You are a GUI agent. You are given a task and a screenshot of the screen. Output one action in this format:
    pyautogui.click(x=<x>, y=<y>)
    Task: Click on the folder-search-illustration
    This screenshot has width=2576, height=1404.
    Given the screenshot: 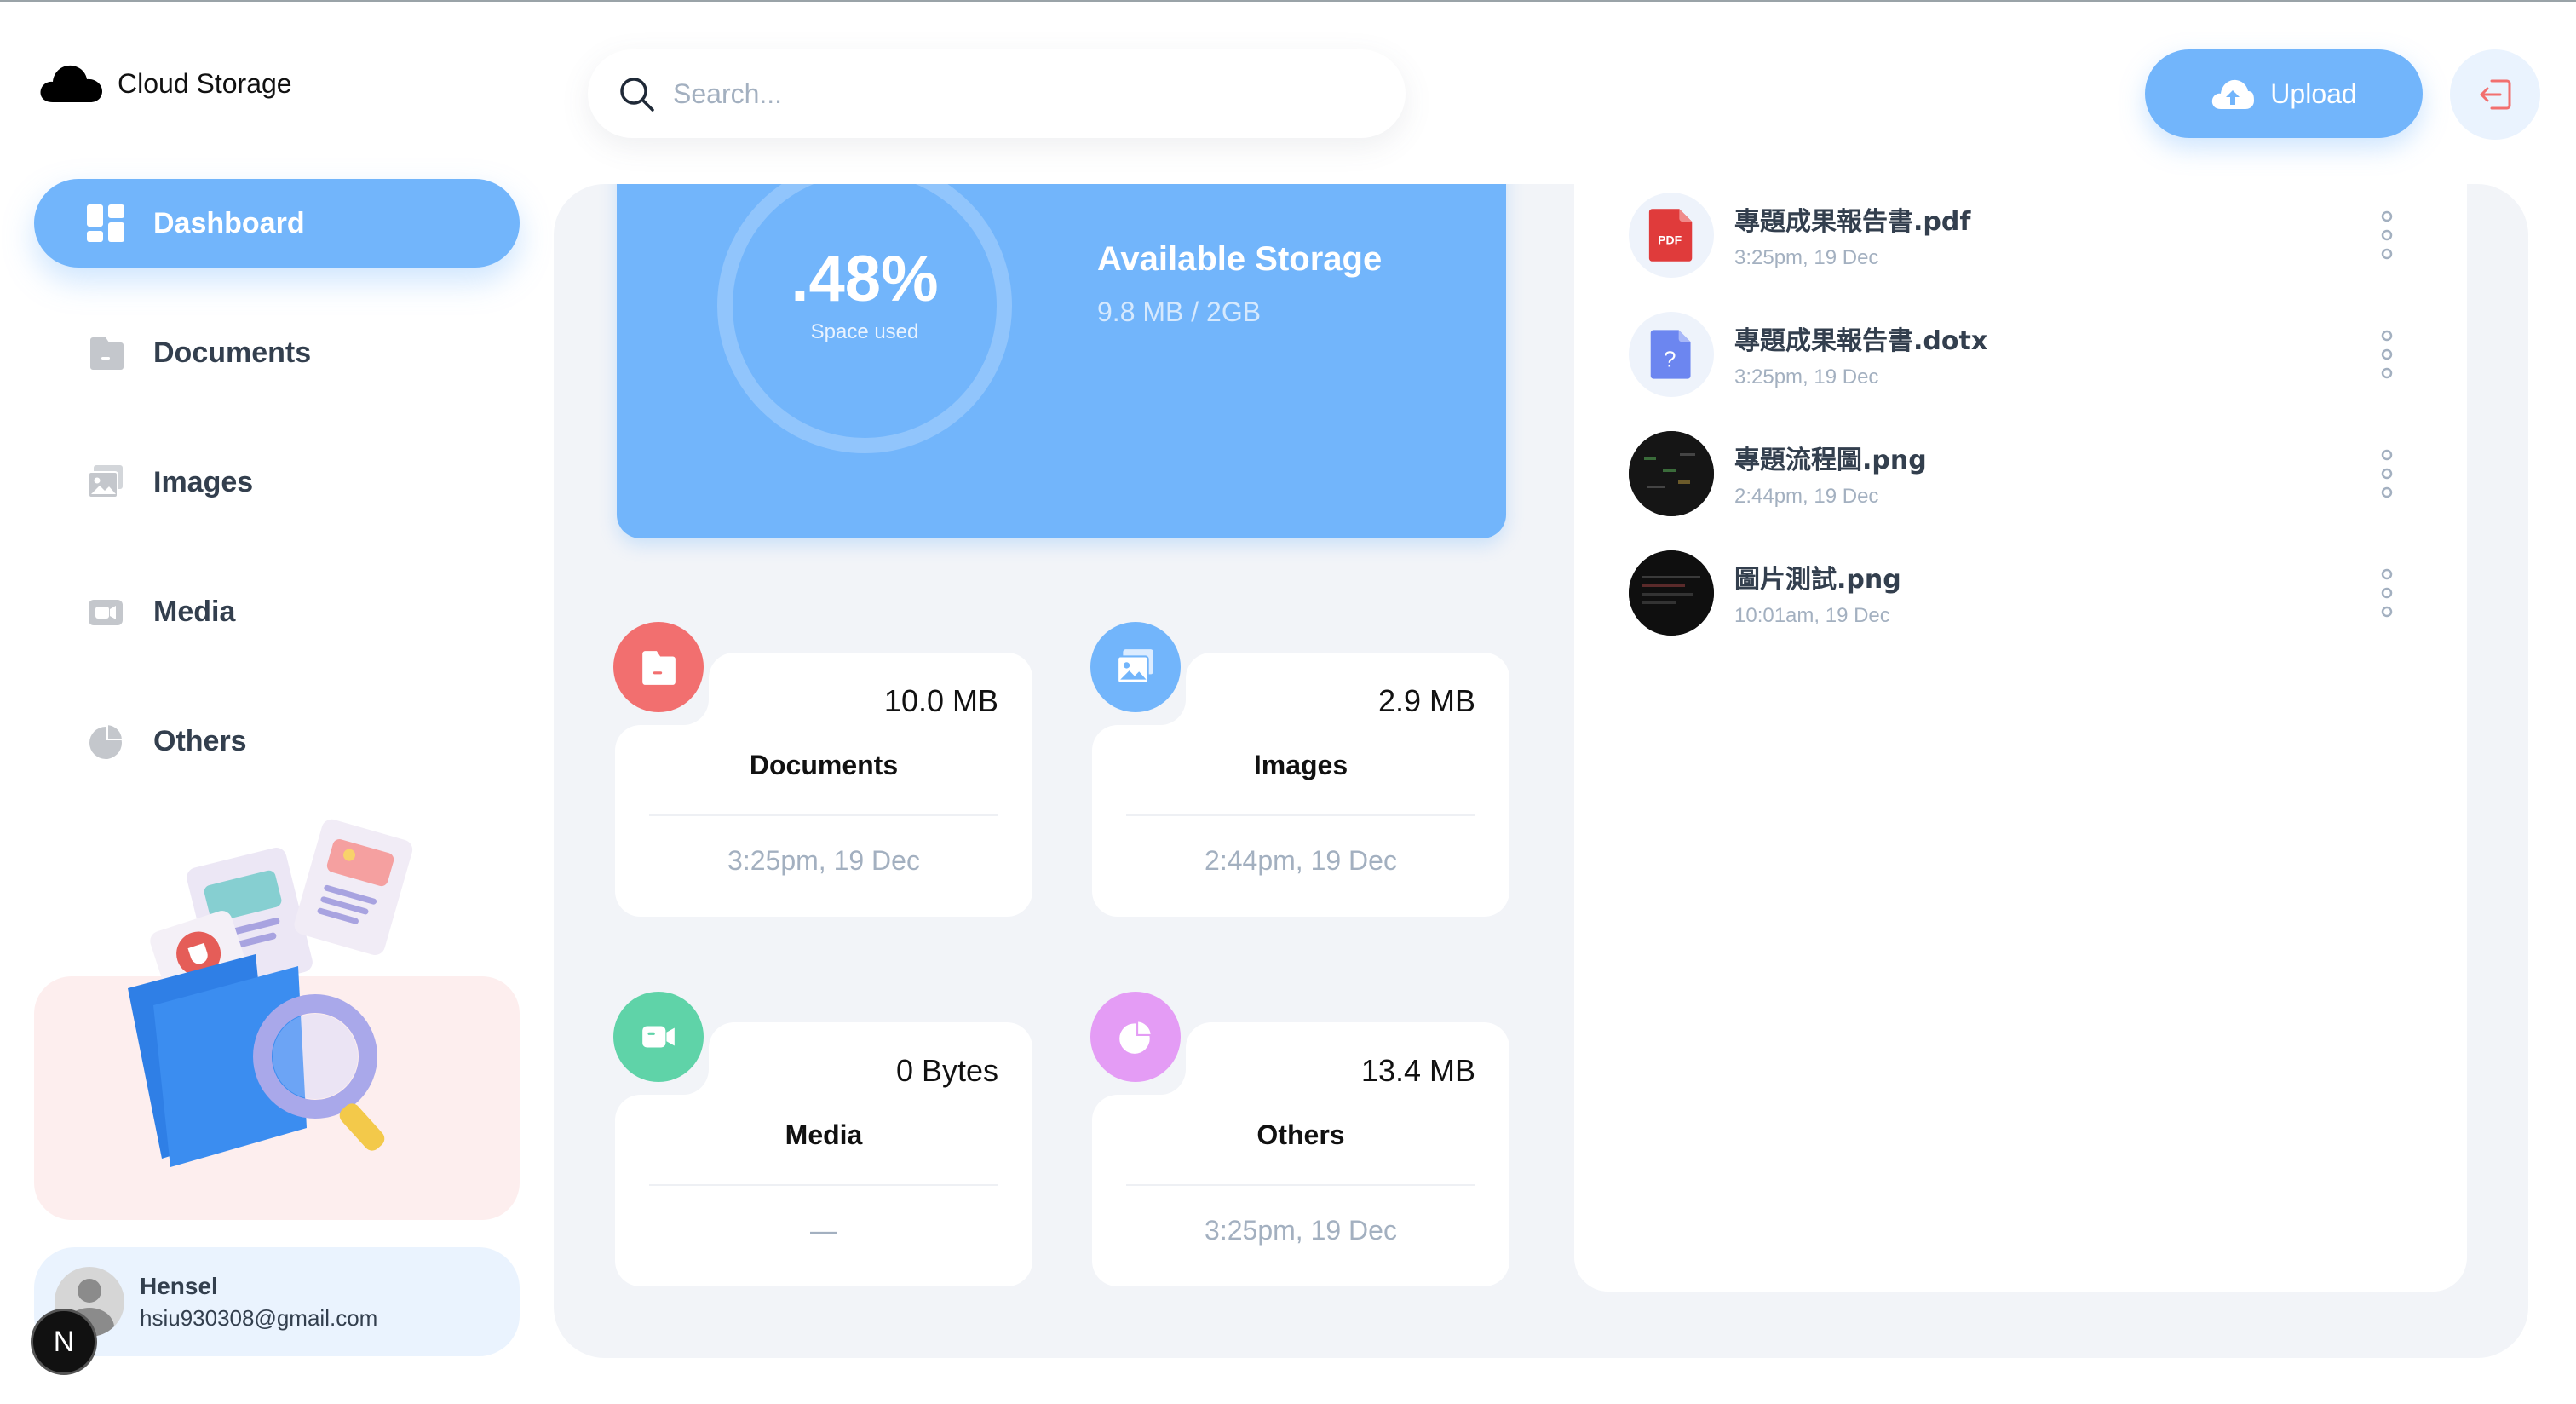 What is the action you would take?
    pyautogui.click(x=271, y=993)
    